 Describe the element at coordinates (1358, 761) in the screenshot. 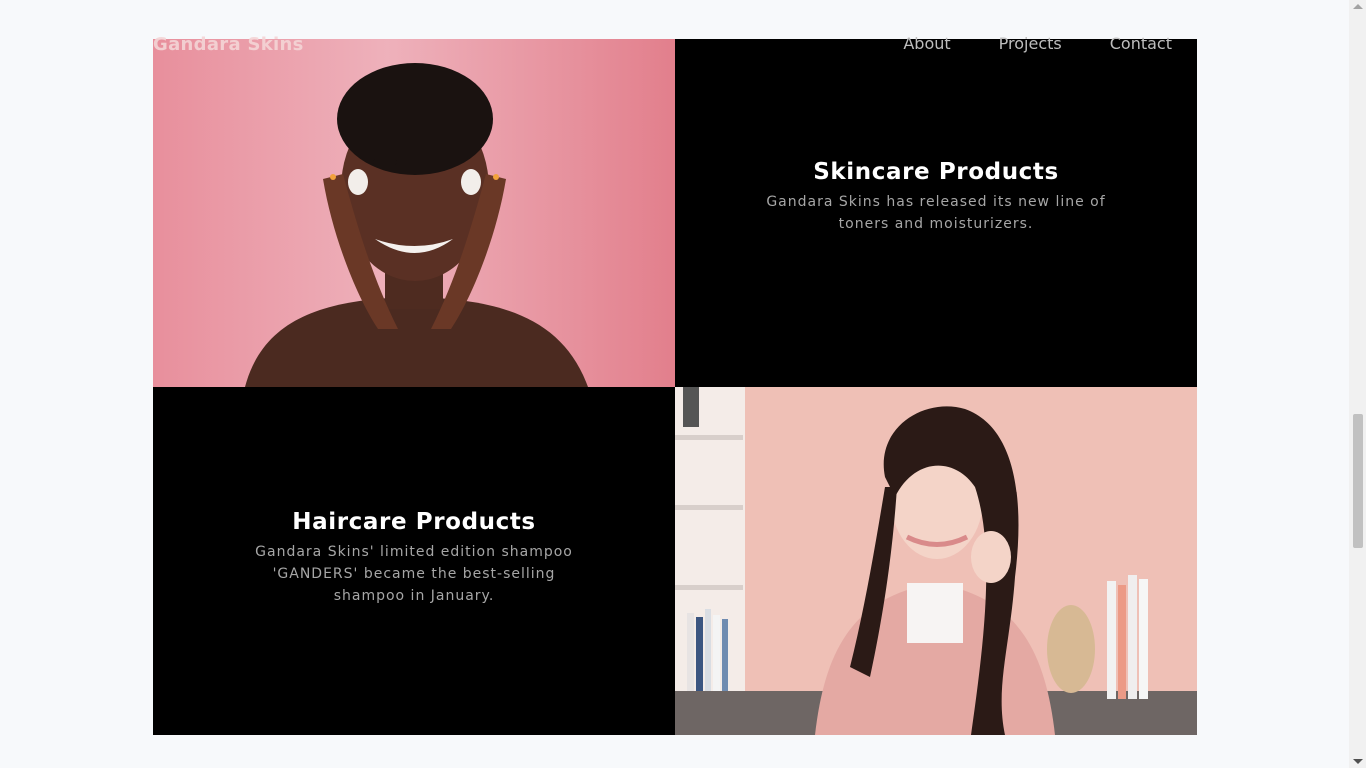

I see `scroll-down-arrow-icon` at that location.